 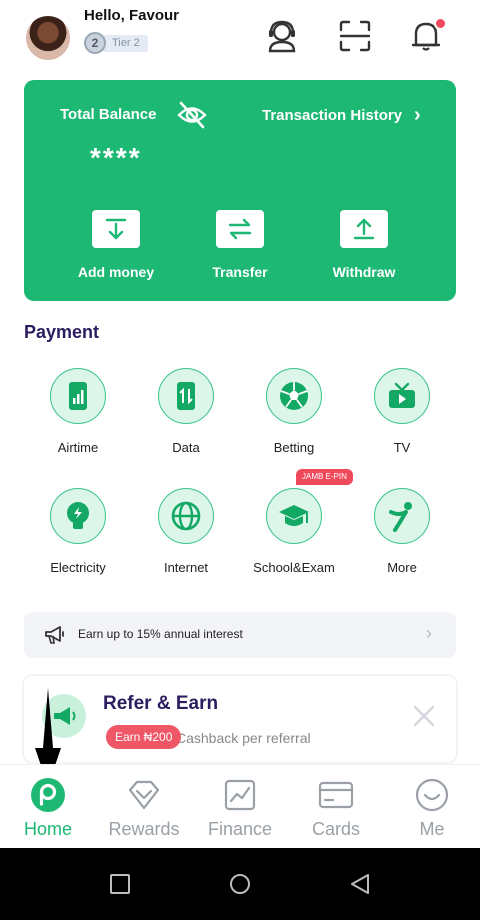 What do you see at coordinates (78, 567) in the screenshot?
I see `payment-item-label: Electricity` at bounding box center [78, 567].